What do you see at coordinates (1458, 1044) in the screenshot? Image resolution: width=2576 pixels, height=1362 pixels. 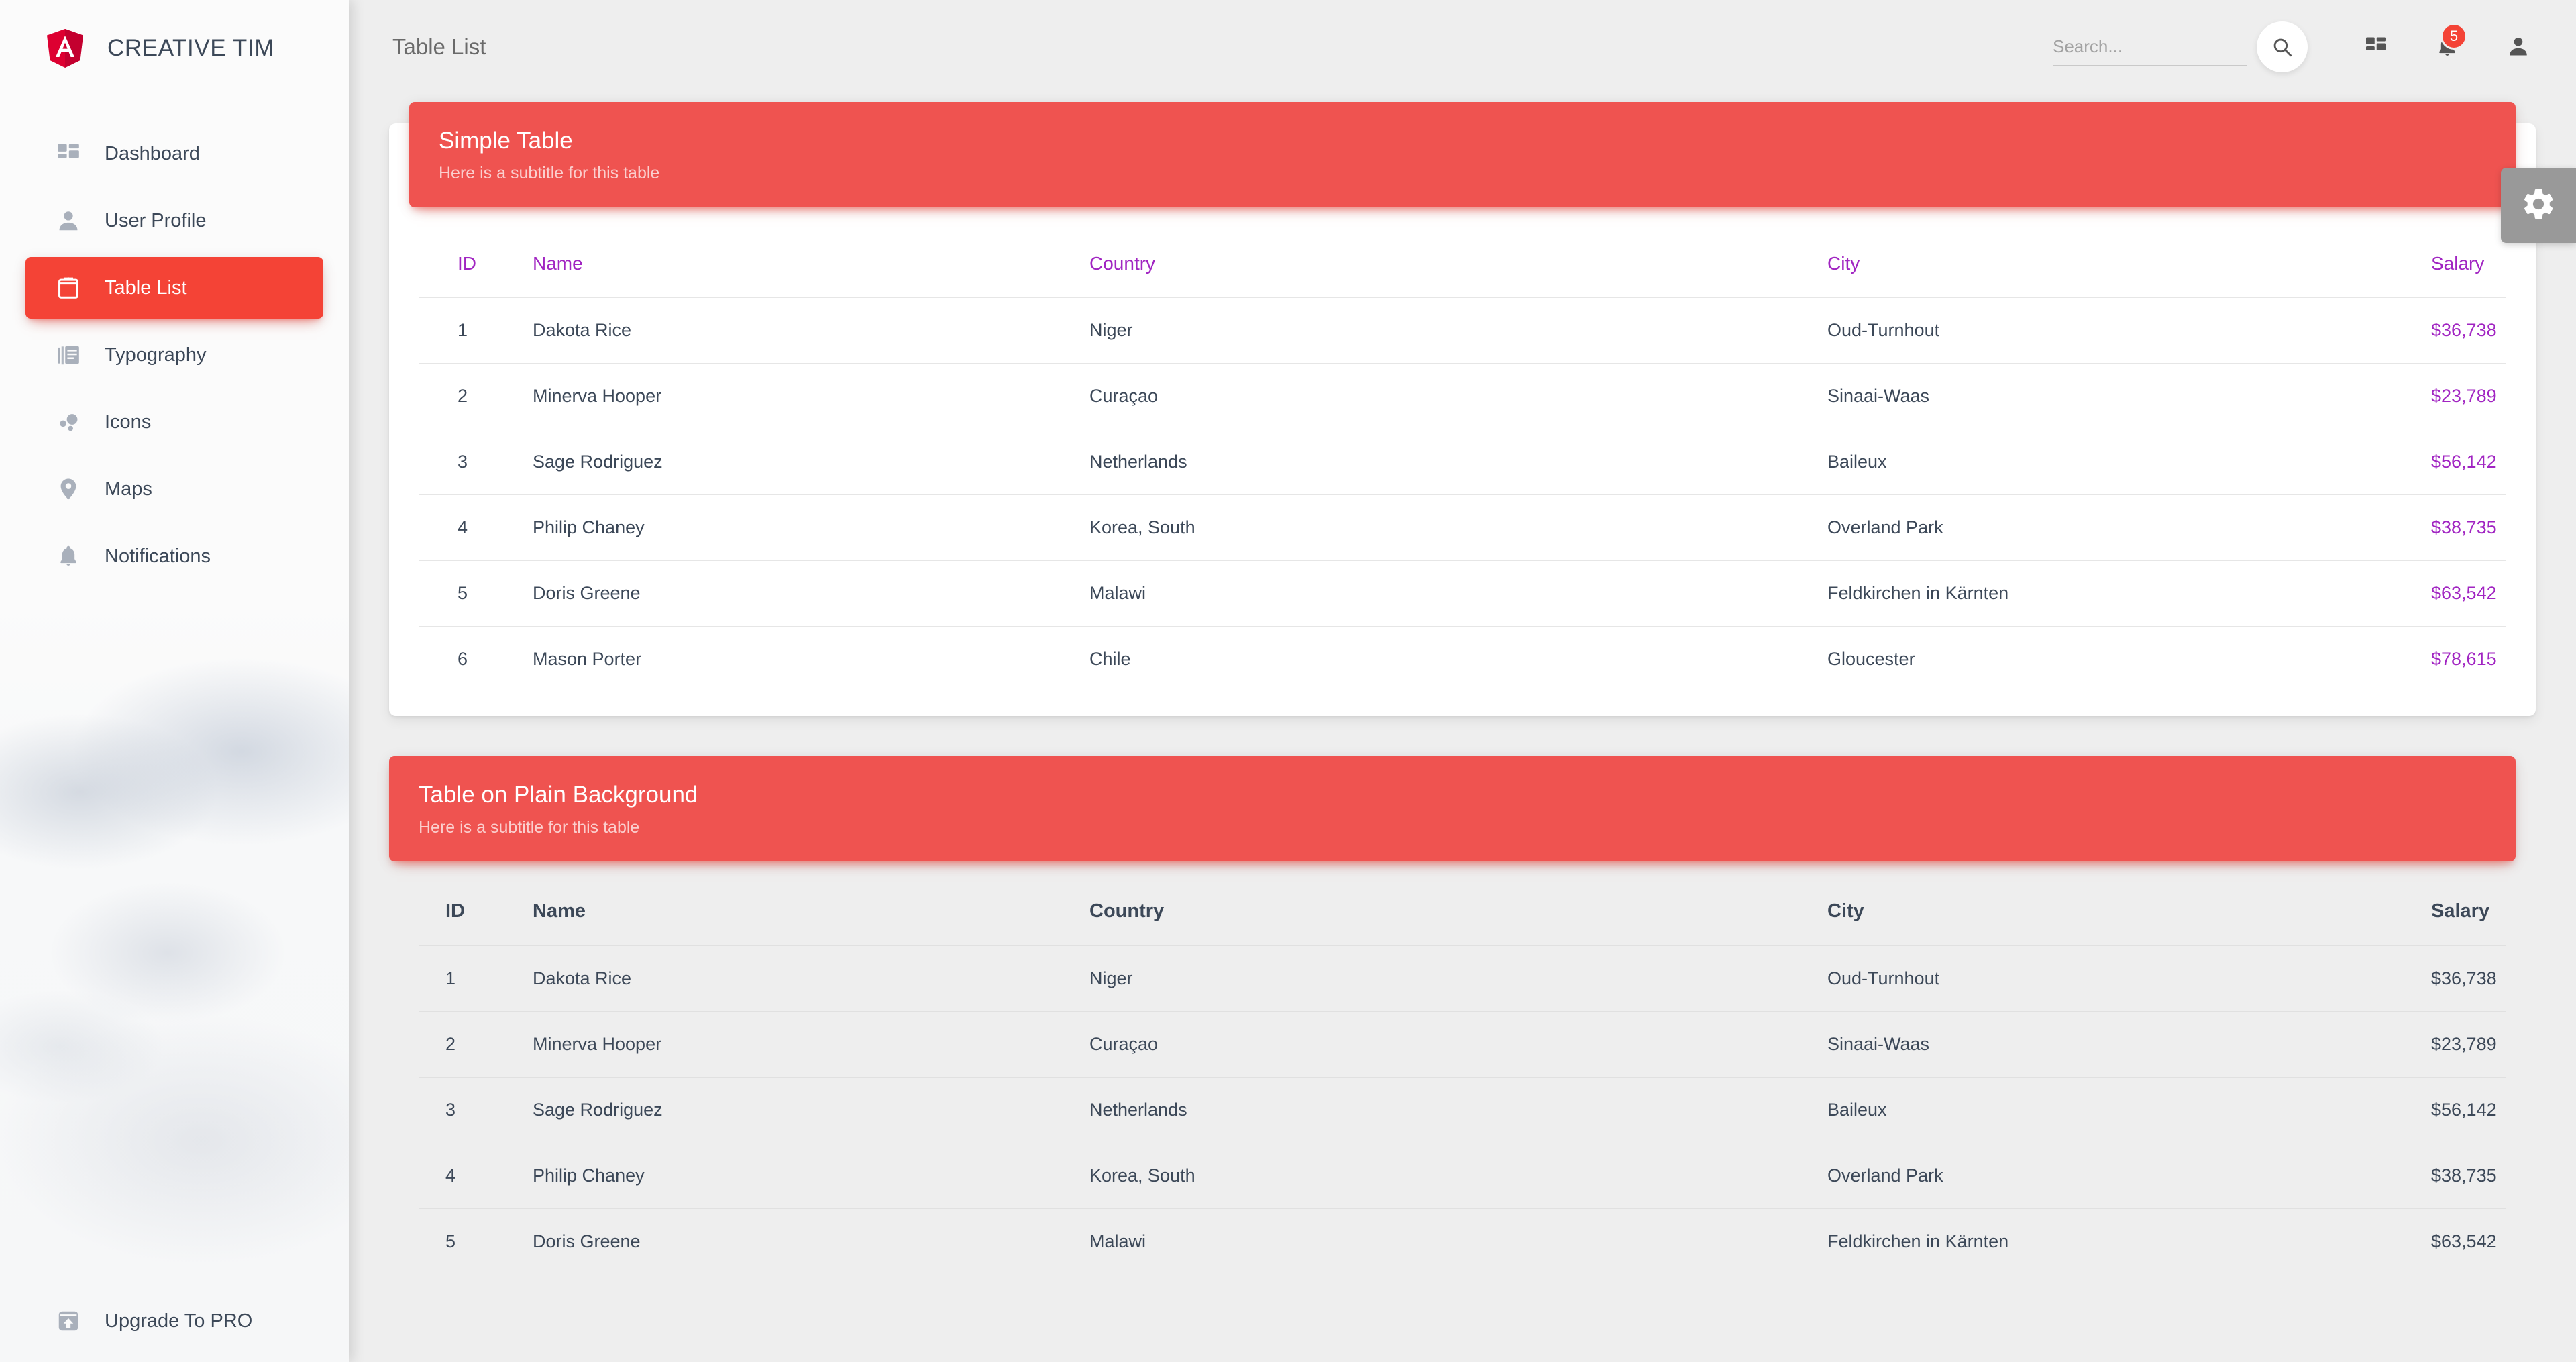 I see `cell-country: Curaçao` at bounding box center [1458, 1044].